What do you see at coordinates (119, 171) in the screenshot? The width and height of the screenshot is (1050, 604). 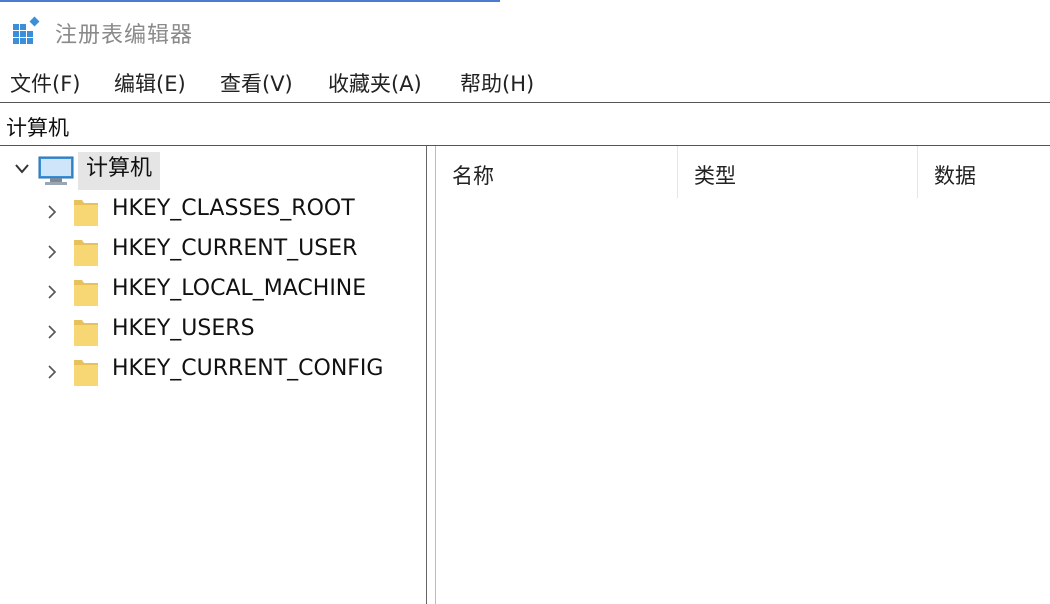 I see `tree-root-label: 计算机` at bounding box center [119, 171].